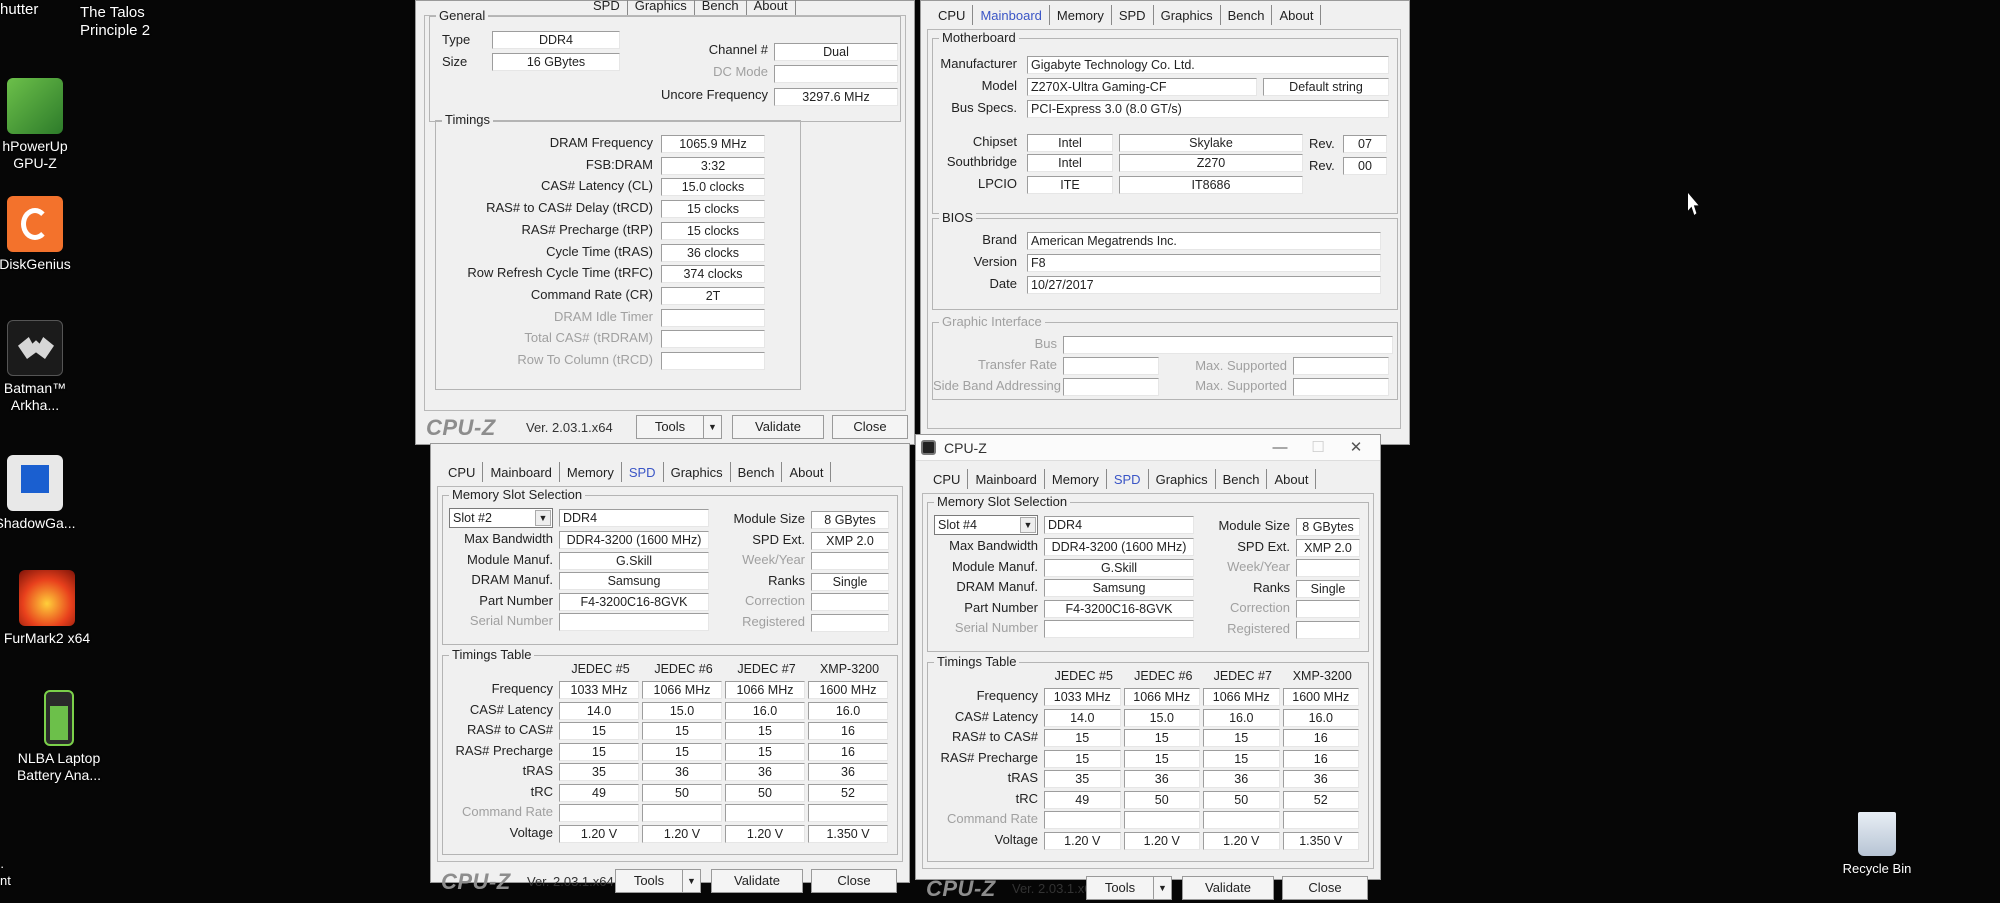 The image size is (2000, 903). Describe the element at coordinates (588, 338) in the screenshot. I see `timing-label: Total CAS# (tRDRAM)` at that location.